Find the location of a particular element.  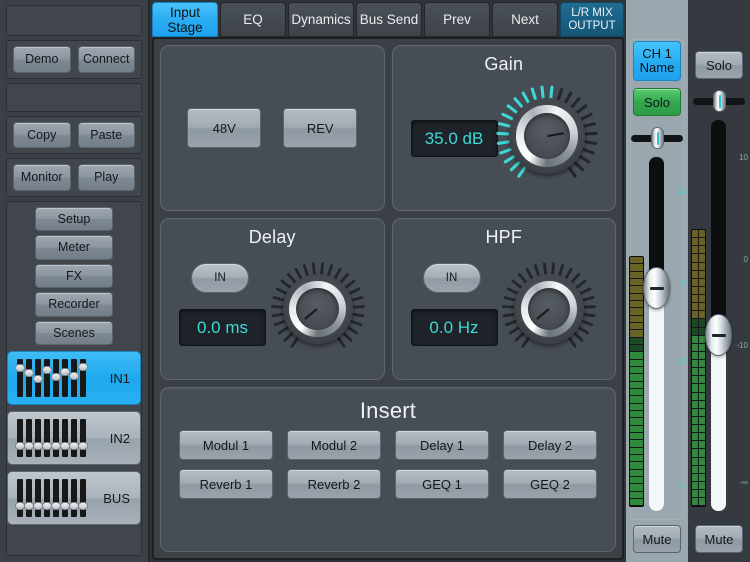

channel-fader-track is located at coordinates (656, 334).